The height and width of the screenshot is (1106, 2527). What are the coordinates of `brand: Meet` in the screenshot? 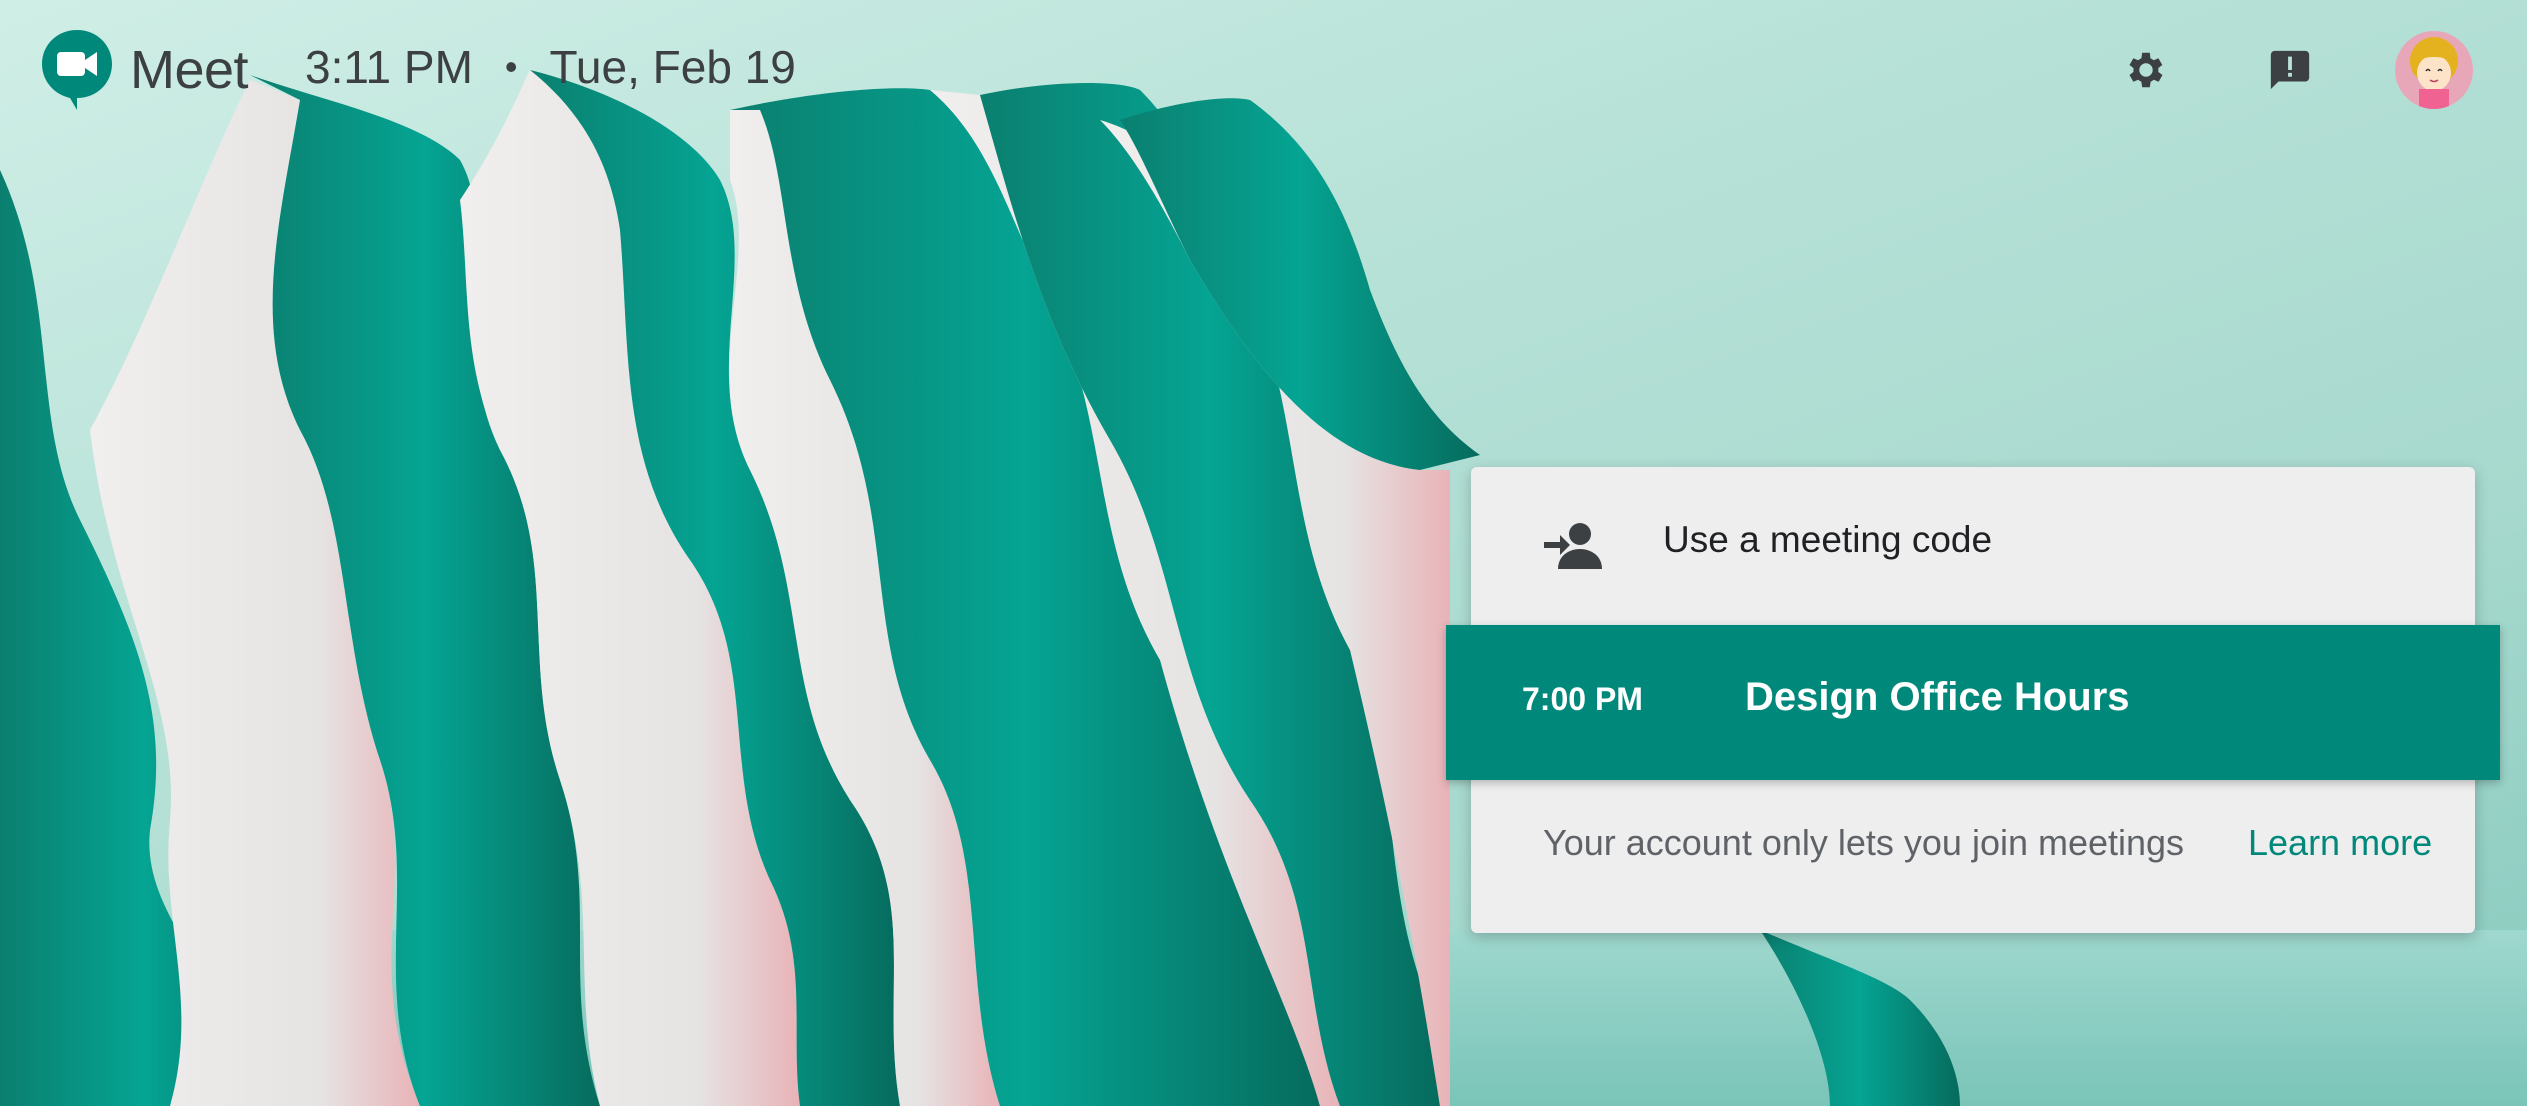 It's located at (144, 70).